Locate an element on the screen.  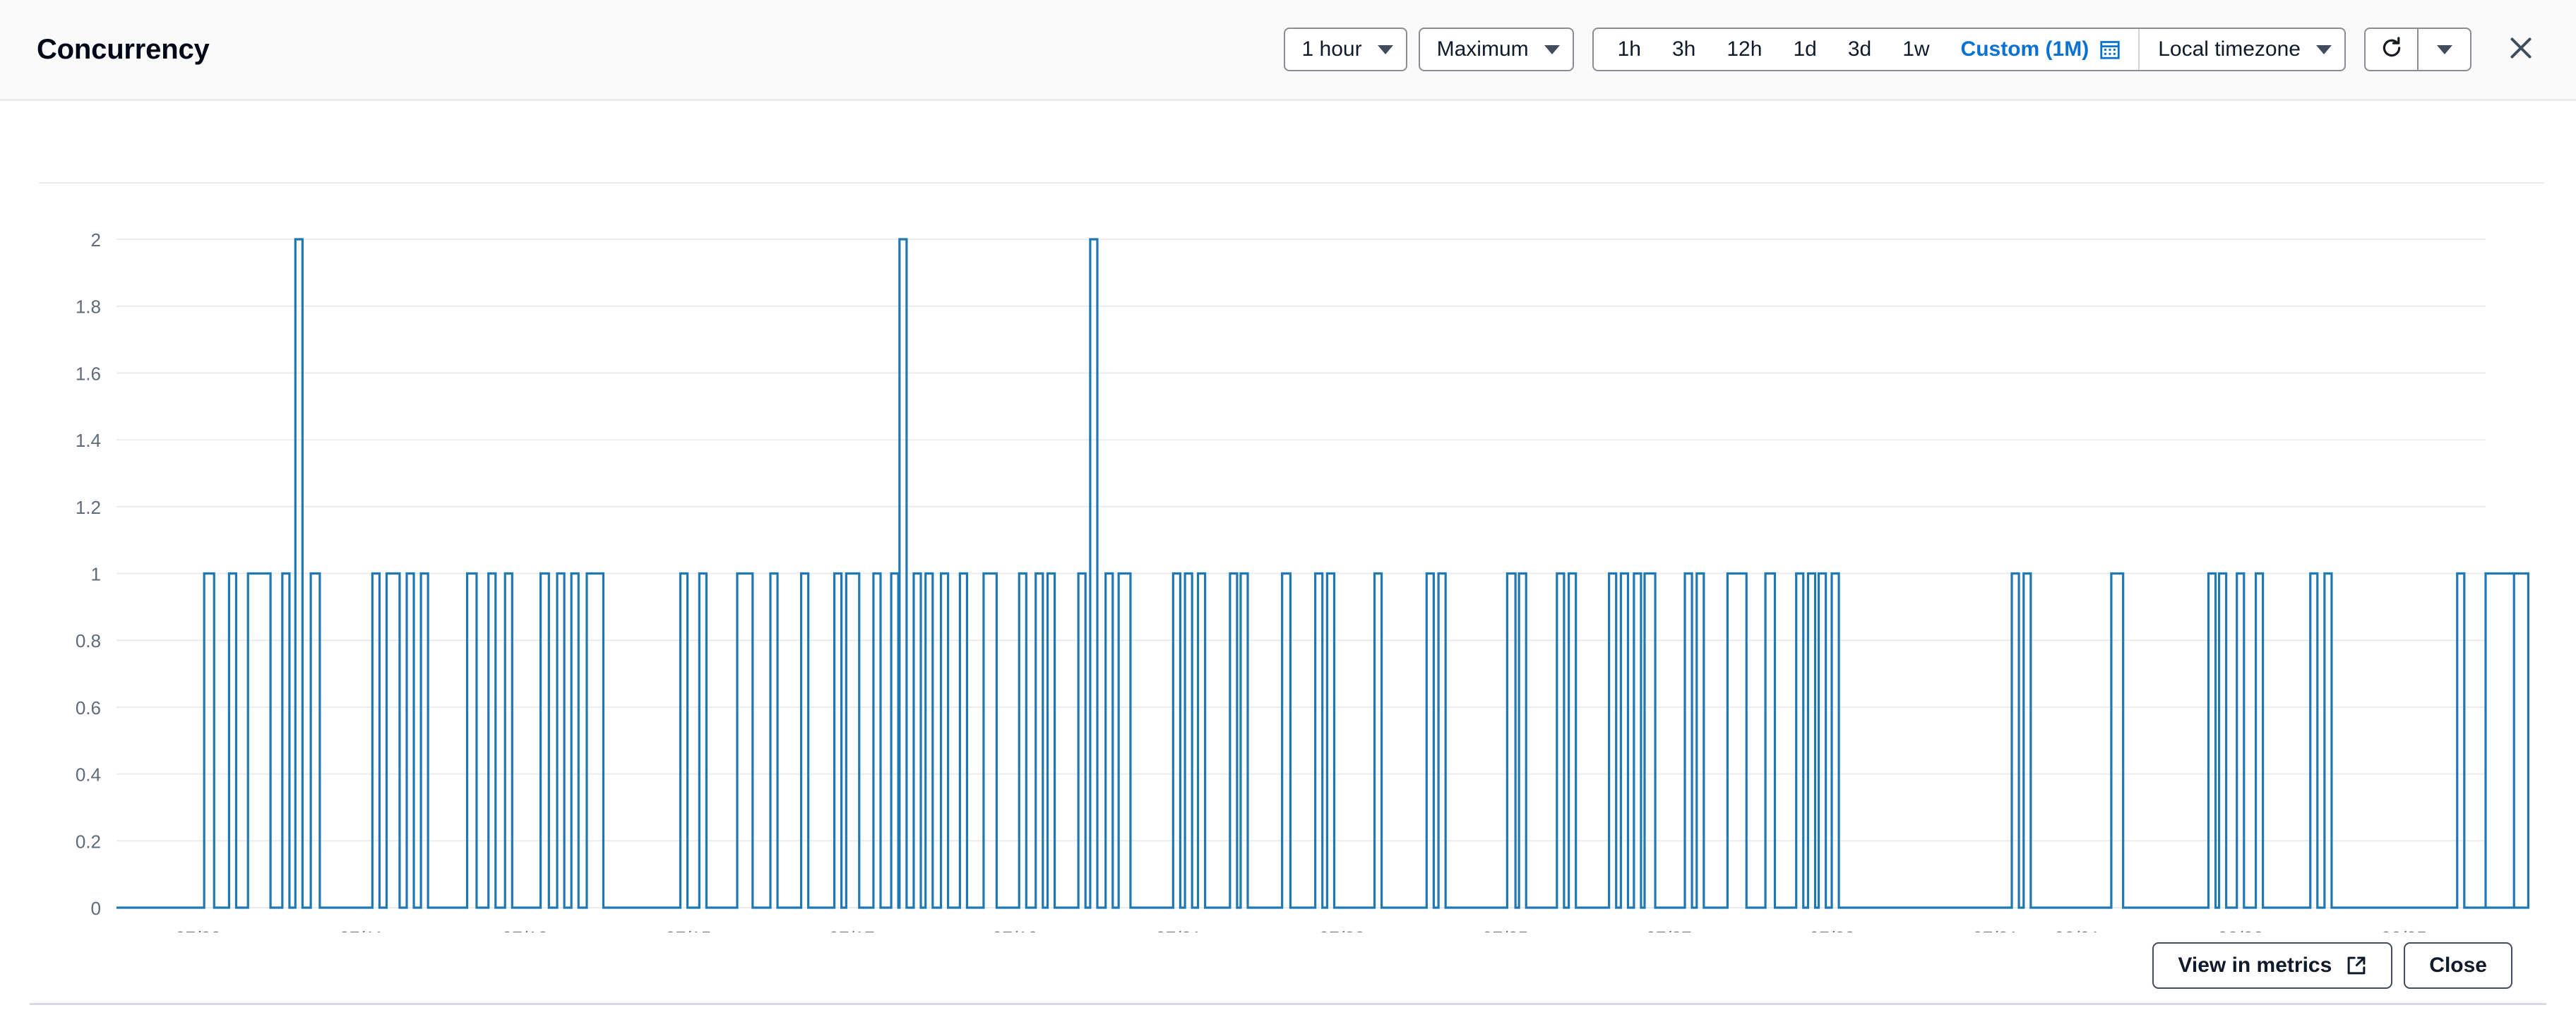
y-axis-tick-label: 0.8 is located at coordinates (88, 640).